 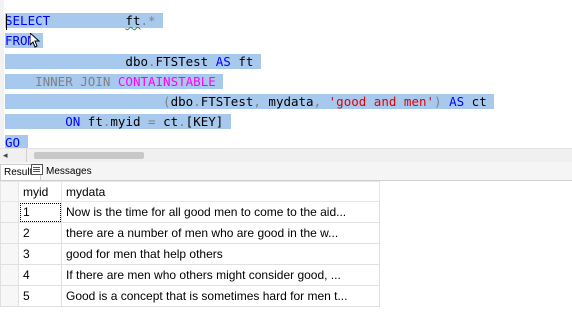 I want to click on header-row: myid mydata, so click(x=190, y=191).